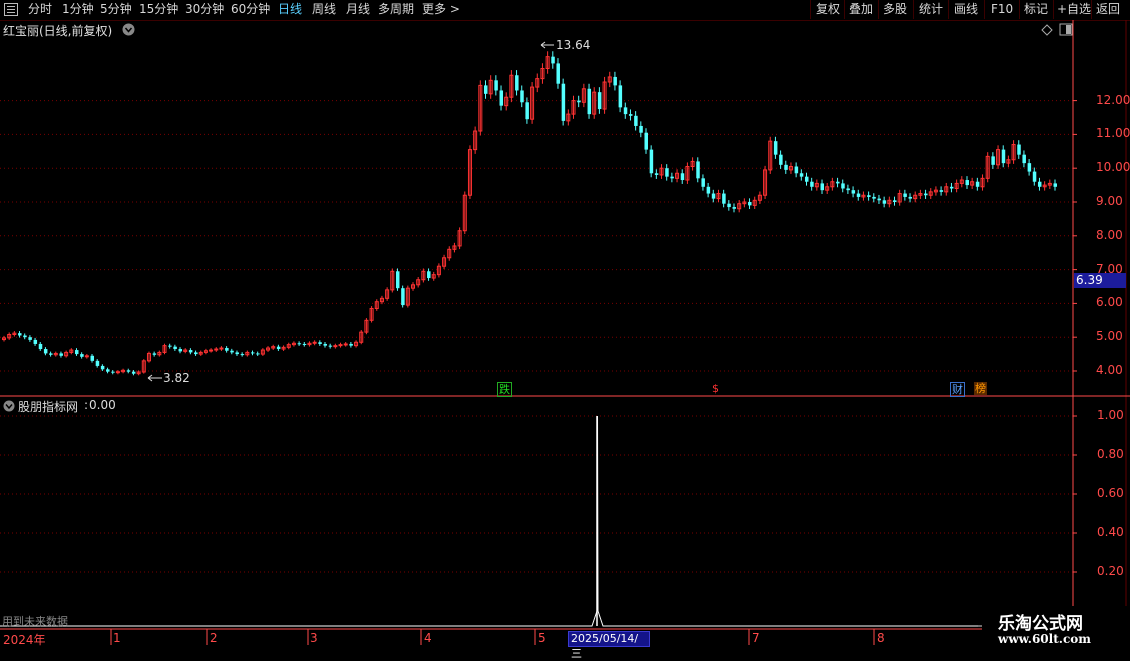 This screenshot has height=661, width=1130. What do you see at coordinates (117, 638) in the screenshot?
I see `x-axis-label-jan: 1` at bounding box center [117, 638].